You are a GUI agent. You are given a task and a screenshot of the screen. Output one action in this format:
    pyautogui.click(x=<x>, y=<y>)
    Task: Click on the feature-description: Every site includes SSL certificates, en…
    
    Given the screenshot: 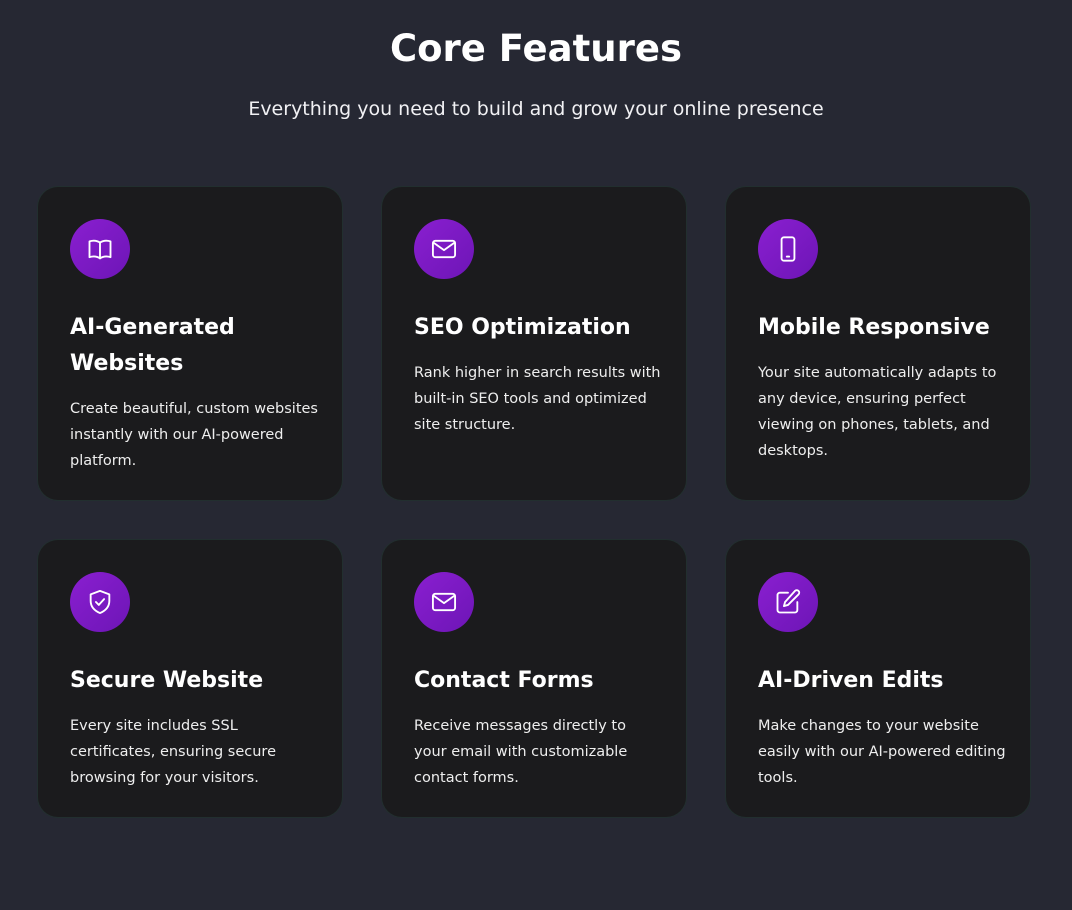 What is the action you would take?
    pyautogui.click(x=173, y=752)
    